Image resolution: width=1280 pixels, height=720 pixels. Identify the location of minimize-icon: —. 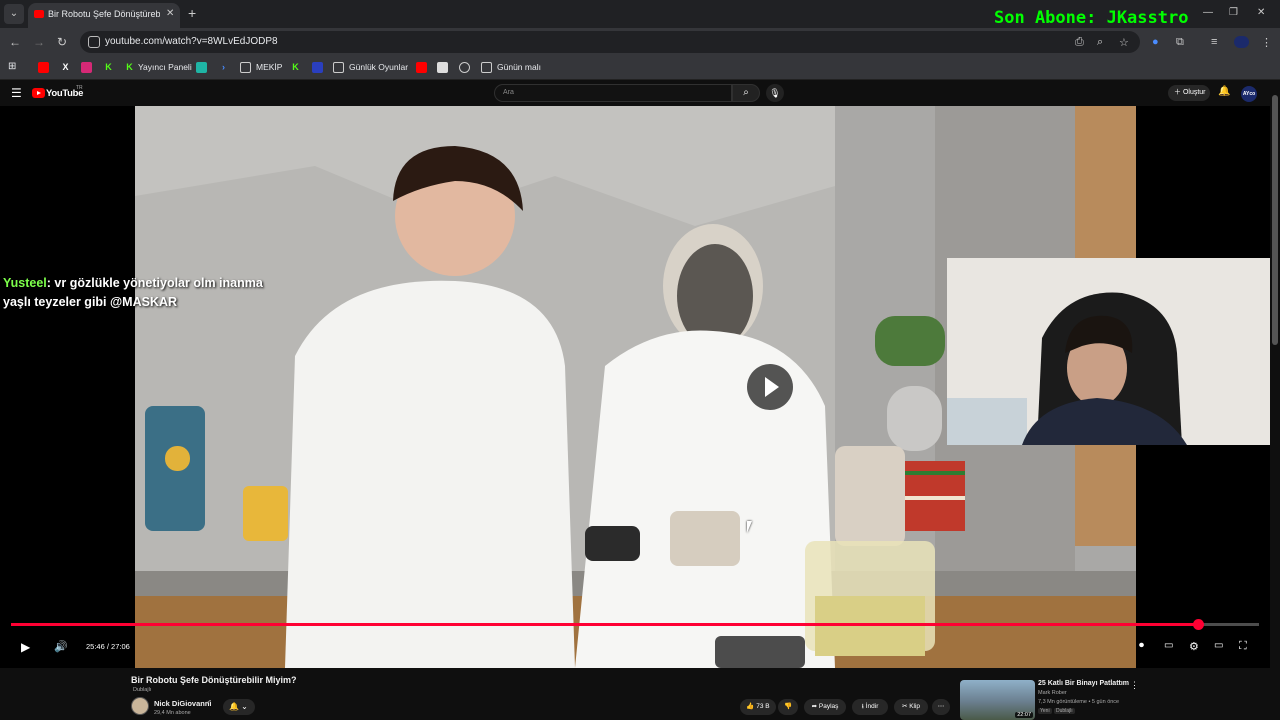
(1208, 12).